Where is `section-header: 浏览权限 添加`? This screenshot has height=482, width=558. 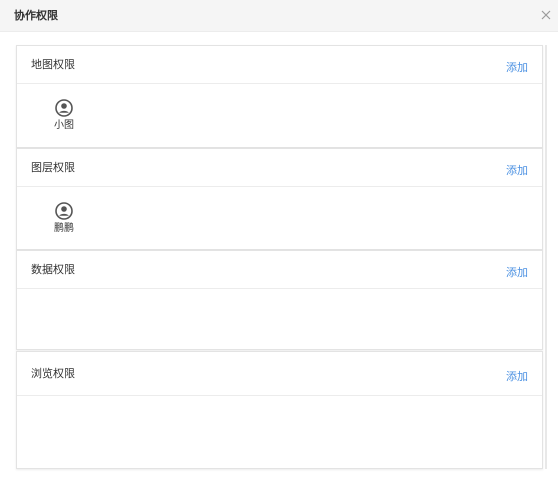
section-header: 浏览权限 添加 is located at coordinates (279, 374).